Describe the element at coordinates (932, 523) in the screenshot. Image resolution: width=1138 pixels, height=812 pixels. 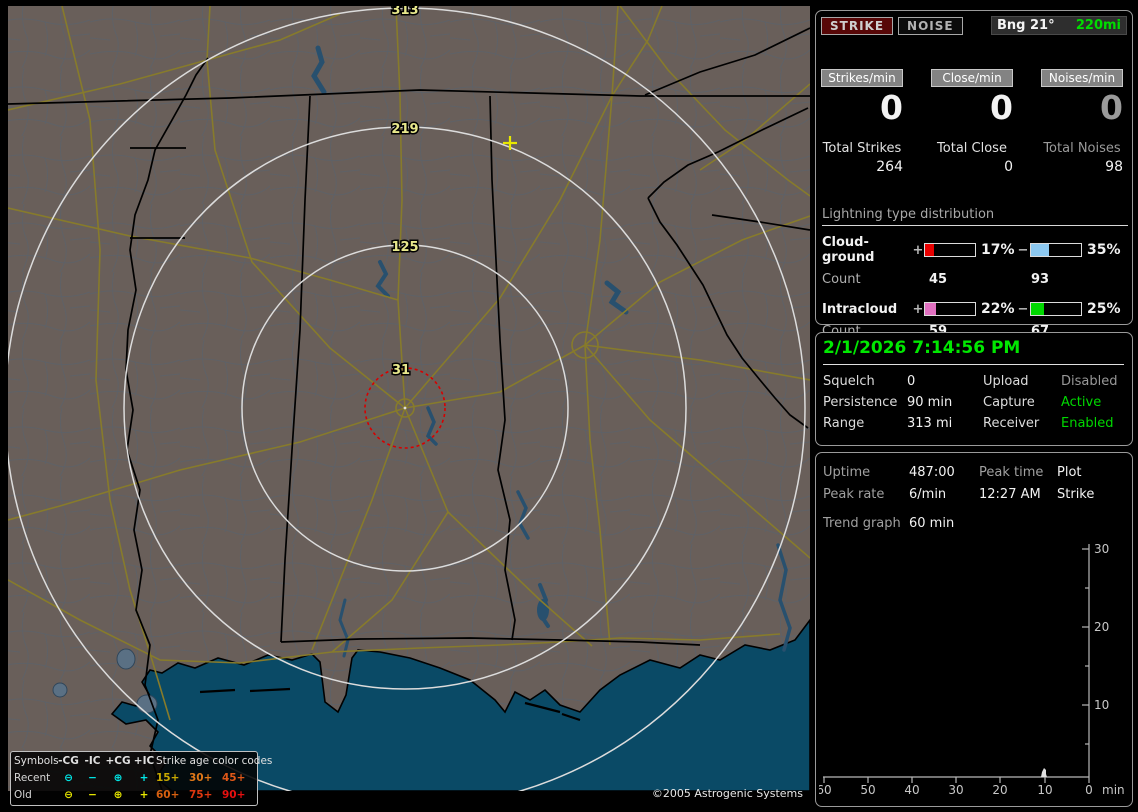
I see `trend-graph-value: 60 min` at that location.